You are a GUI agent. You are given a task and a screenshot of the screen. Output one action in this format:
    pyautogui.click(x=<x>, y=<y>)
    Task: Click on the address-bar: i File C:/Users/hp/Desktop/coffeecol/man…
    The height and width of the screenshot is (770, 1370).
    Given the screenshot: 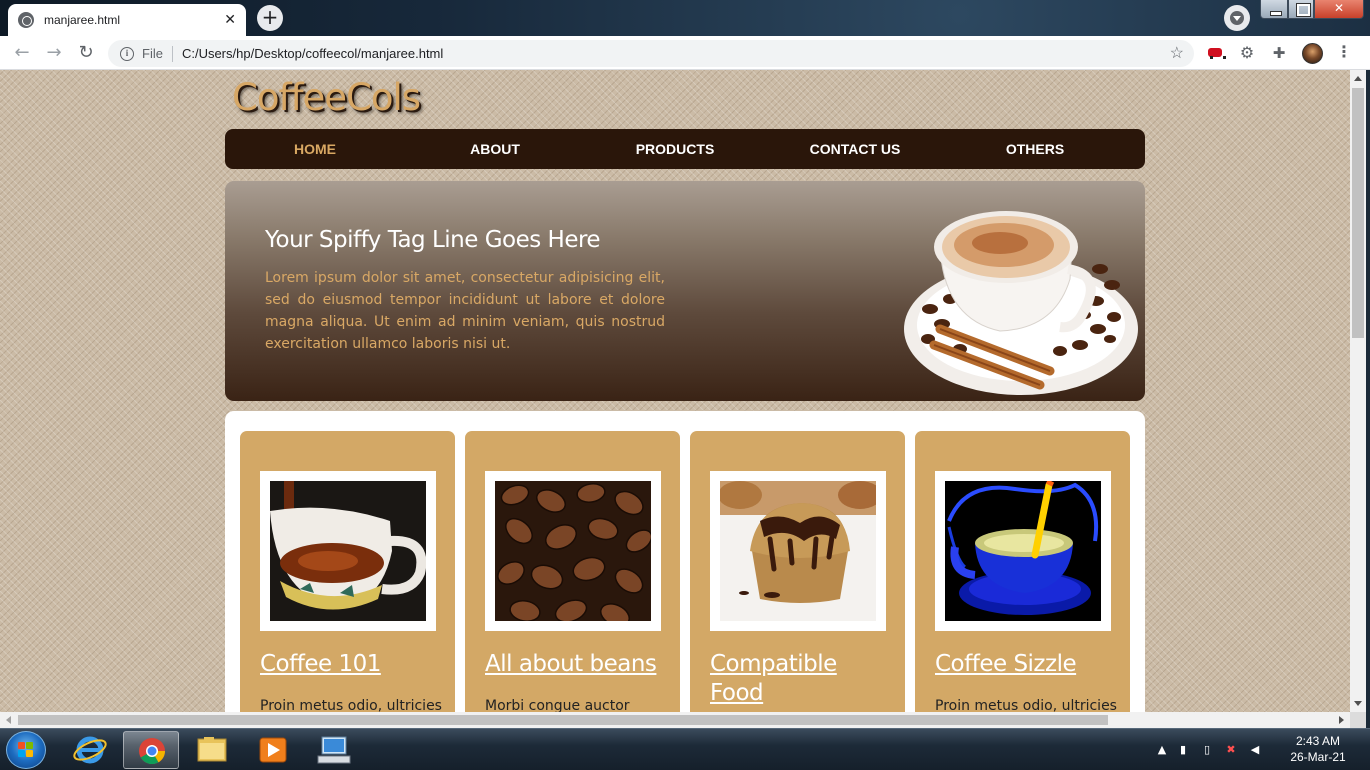 What is the action you would take?
    pyautogui.click(x=651, y=53)
    